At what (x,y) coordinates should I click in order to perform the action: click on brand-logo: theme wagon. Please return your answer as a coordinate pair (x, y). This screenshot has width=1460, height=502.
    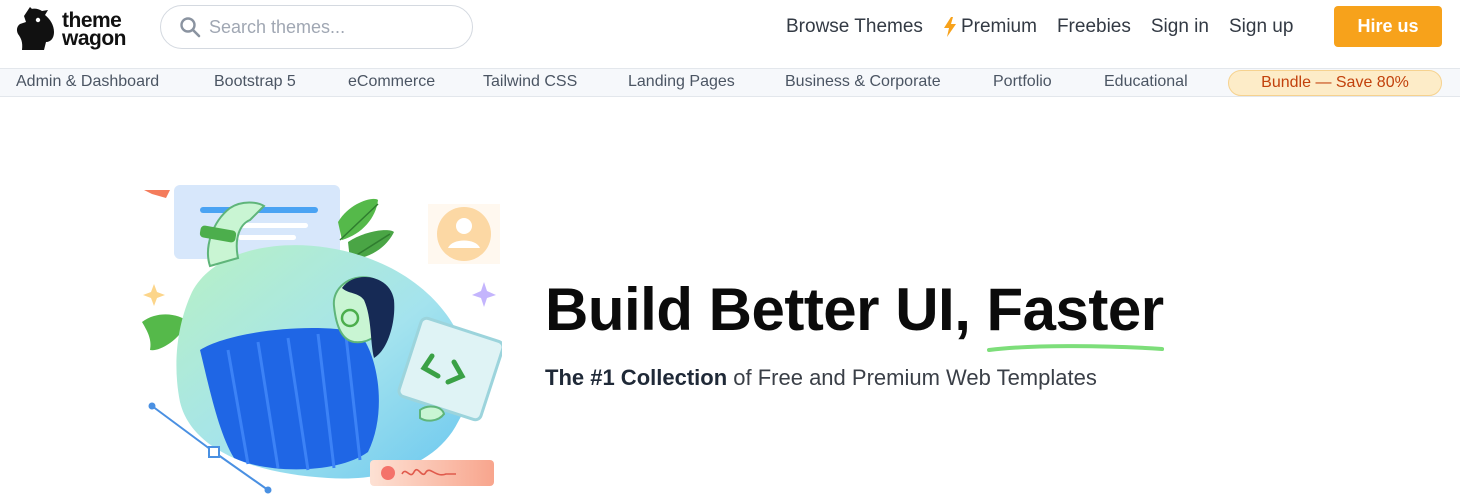
    Looking at the image, I should click on (70, 30).